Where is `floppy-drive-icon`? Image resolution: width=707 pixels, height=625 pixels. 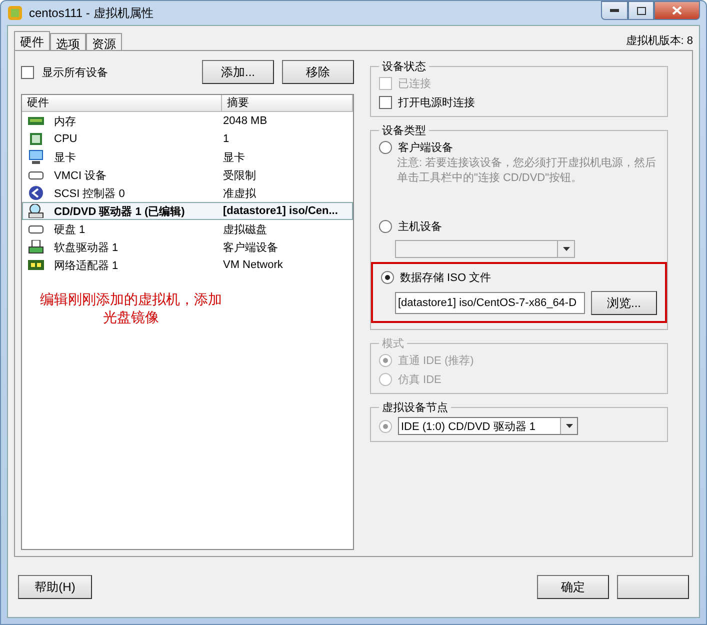
floppy-drive-icon is located at coordinates (36, 247).